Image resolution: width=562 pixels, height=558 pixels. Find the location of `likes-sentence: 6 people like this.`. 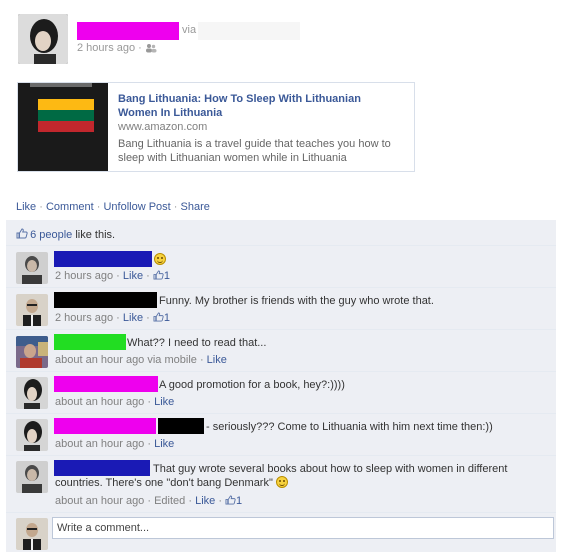

likes-sentence: 6 people like this. is located at coordinates (65, 234).